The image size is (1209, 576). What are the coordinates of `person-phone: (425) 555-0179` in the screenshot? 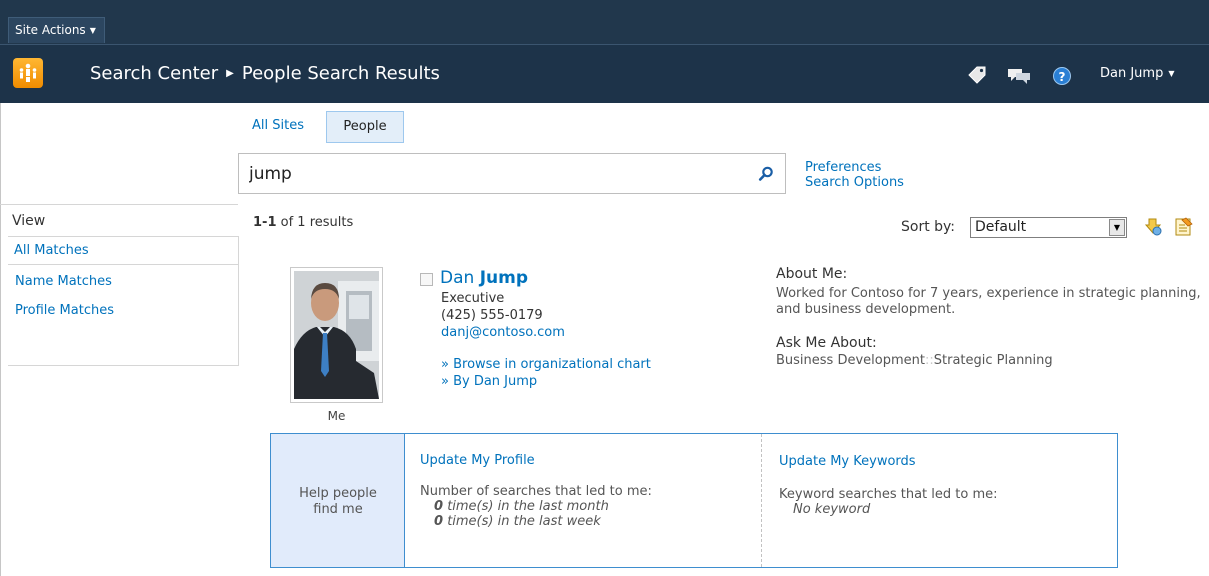 It's located at (492, 315).